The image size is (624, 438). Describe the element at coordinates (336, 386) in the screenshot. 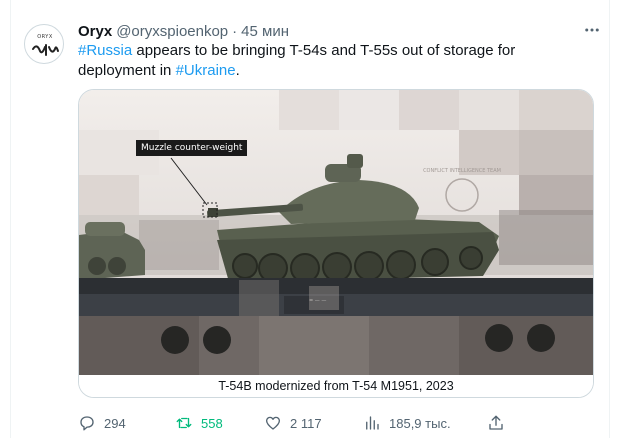

I see `media-caption: T-54B modernized from T-54 M1951, 2023` at that location.